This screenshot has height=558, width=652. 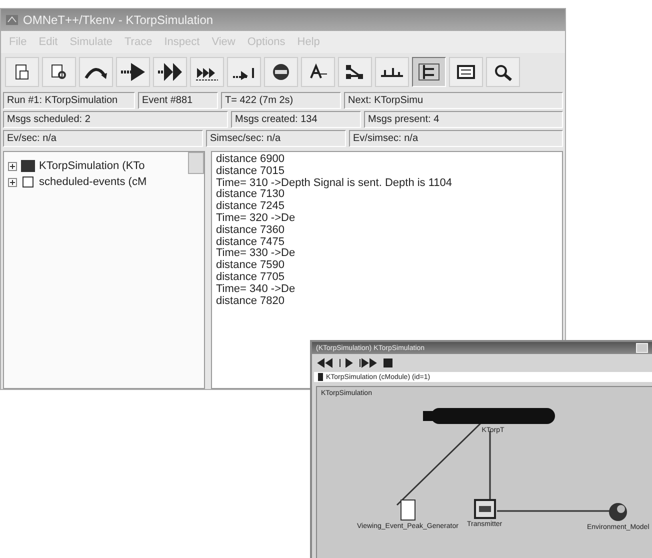 What do you see at coordinates (12, 20) in the screenshot?
I see `app-icon` at bounding box center [12, 20].